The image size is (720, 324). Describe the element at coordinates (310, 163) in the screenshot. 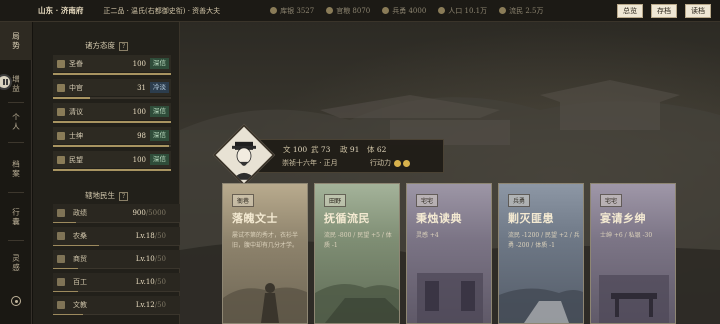

I see `game-date: 崇祯十六年 · 正月` at that location.